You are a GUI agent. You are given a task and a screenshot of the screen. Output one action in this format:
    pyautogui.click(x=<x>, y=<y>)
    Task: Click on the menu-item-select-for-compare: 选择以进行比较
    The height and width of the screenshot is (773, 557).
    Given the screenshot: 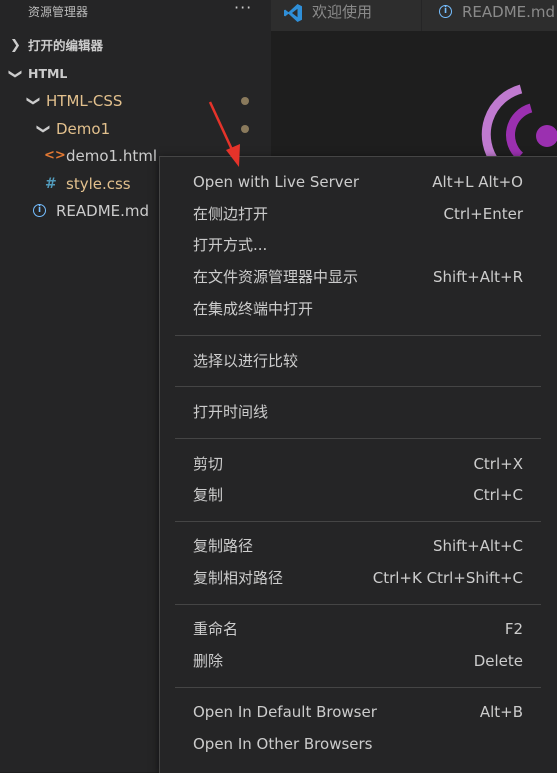 What is the action you would take?
    pyautogui.click(x=358, y=361)
    